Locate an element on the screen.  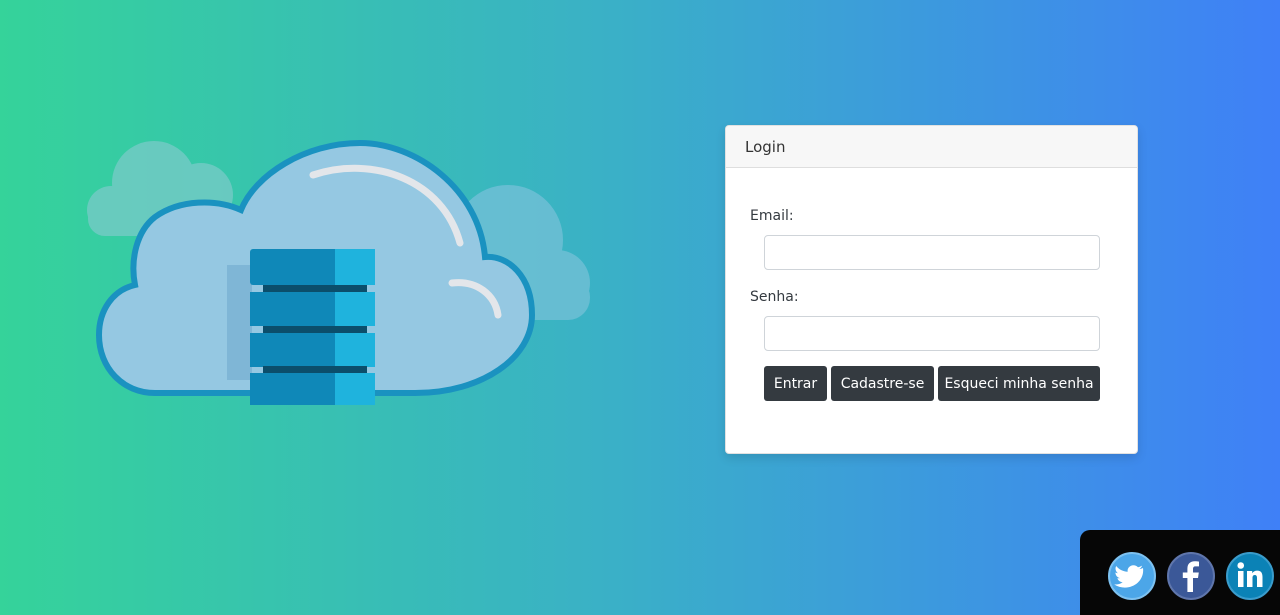
password-label: Senha: is located at coordinates (774, 297).